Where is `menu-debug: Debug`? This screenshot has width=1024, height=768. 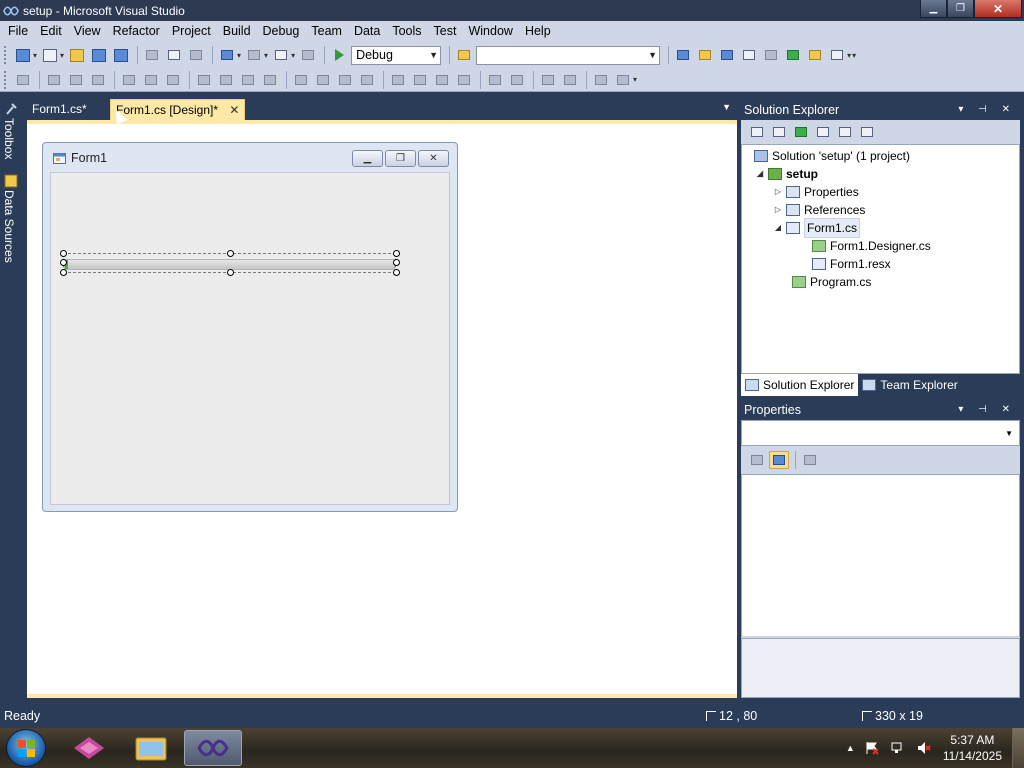
menu-debug: Debug is located at coordinates (281, 31).